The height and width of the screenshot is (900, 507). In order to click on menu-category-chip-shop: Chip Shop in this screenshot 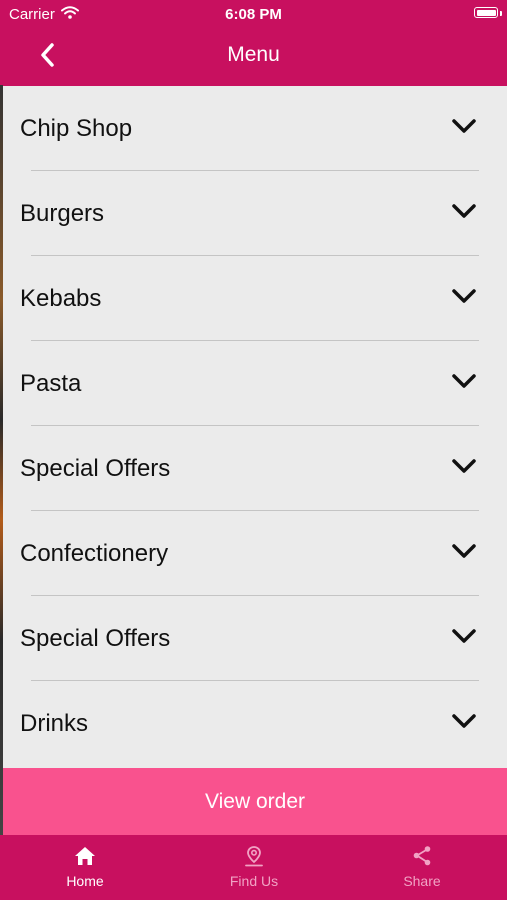, I will do `click(255, 128)`.